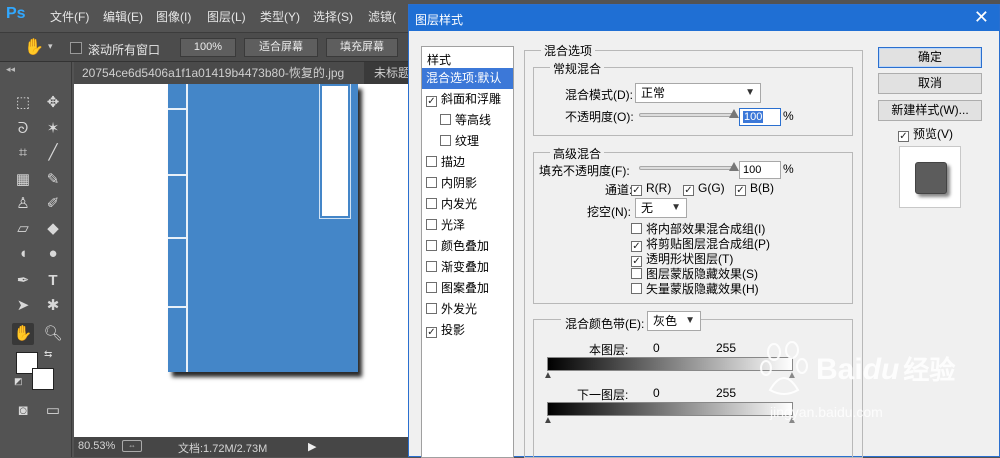 This screenshot has height=458, width=1000. I want to click on scroll-all-windows-checkbox, so click(76, 48).